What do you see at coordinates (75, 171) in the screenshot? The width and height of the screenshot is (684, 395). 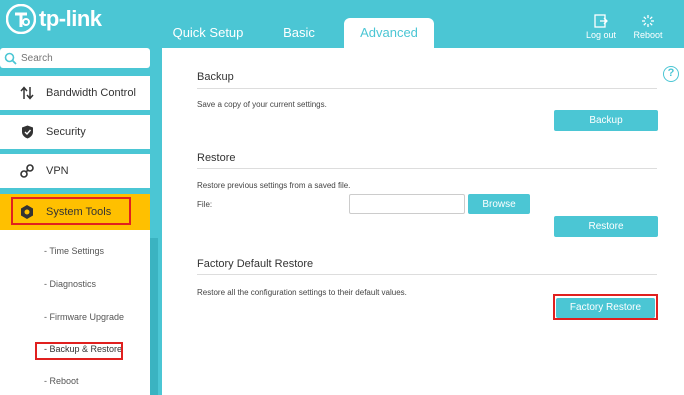 I see `sidebar-item-vpn: VPN` at bounding box center [75, 171].